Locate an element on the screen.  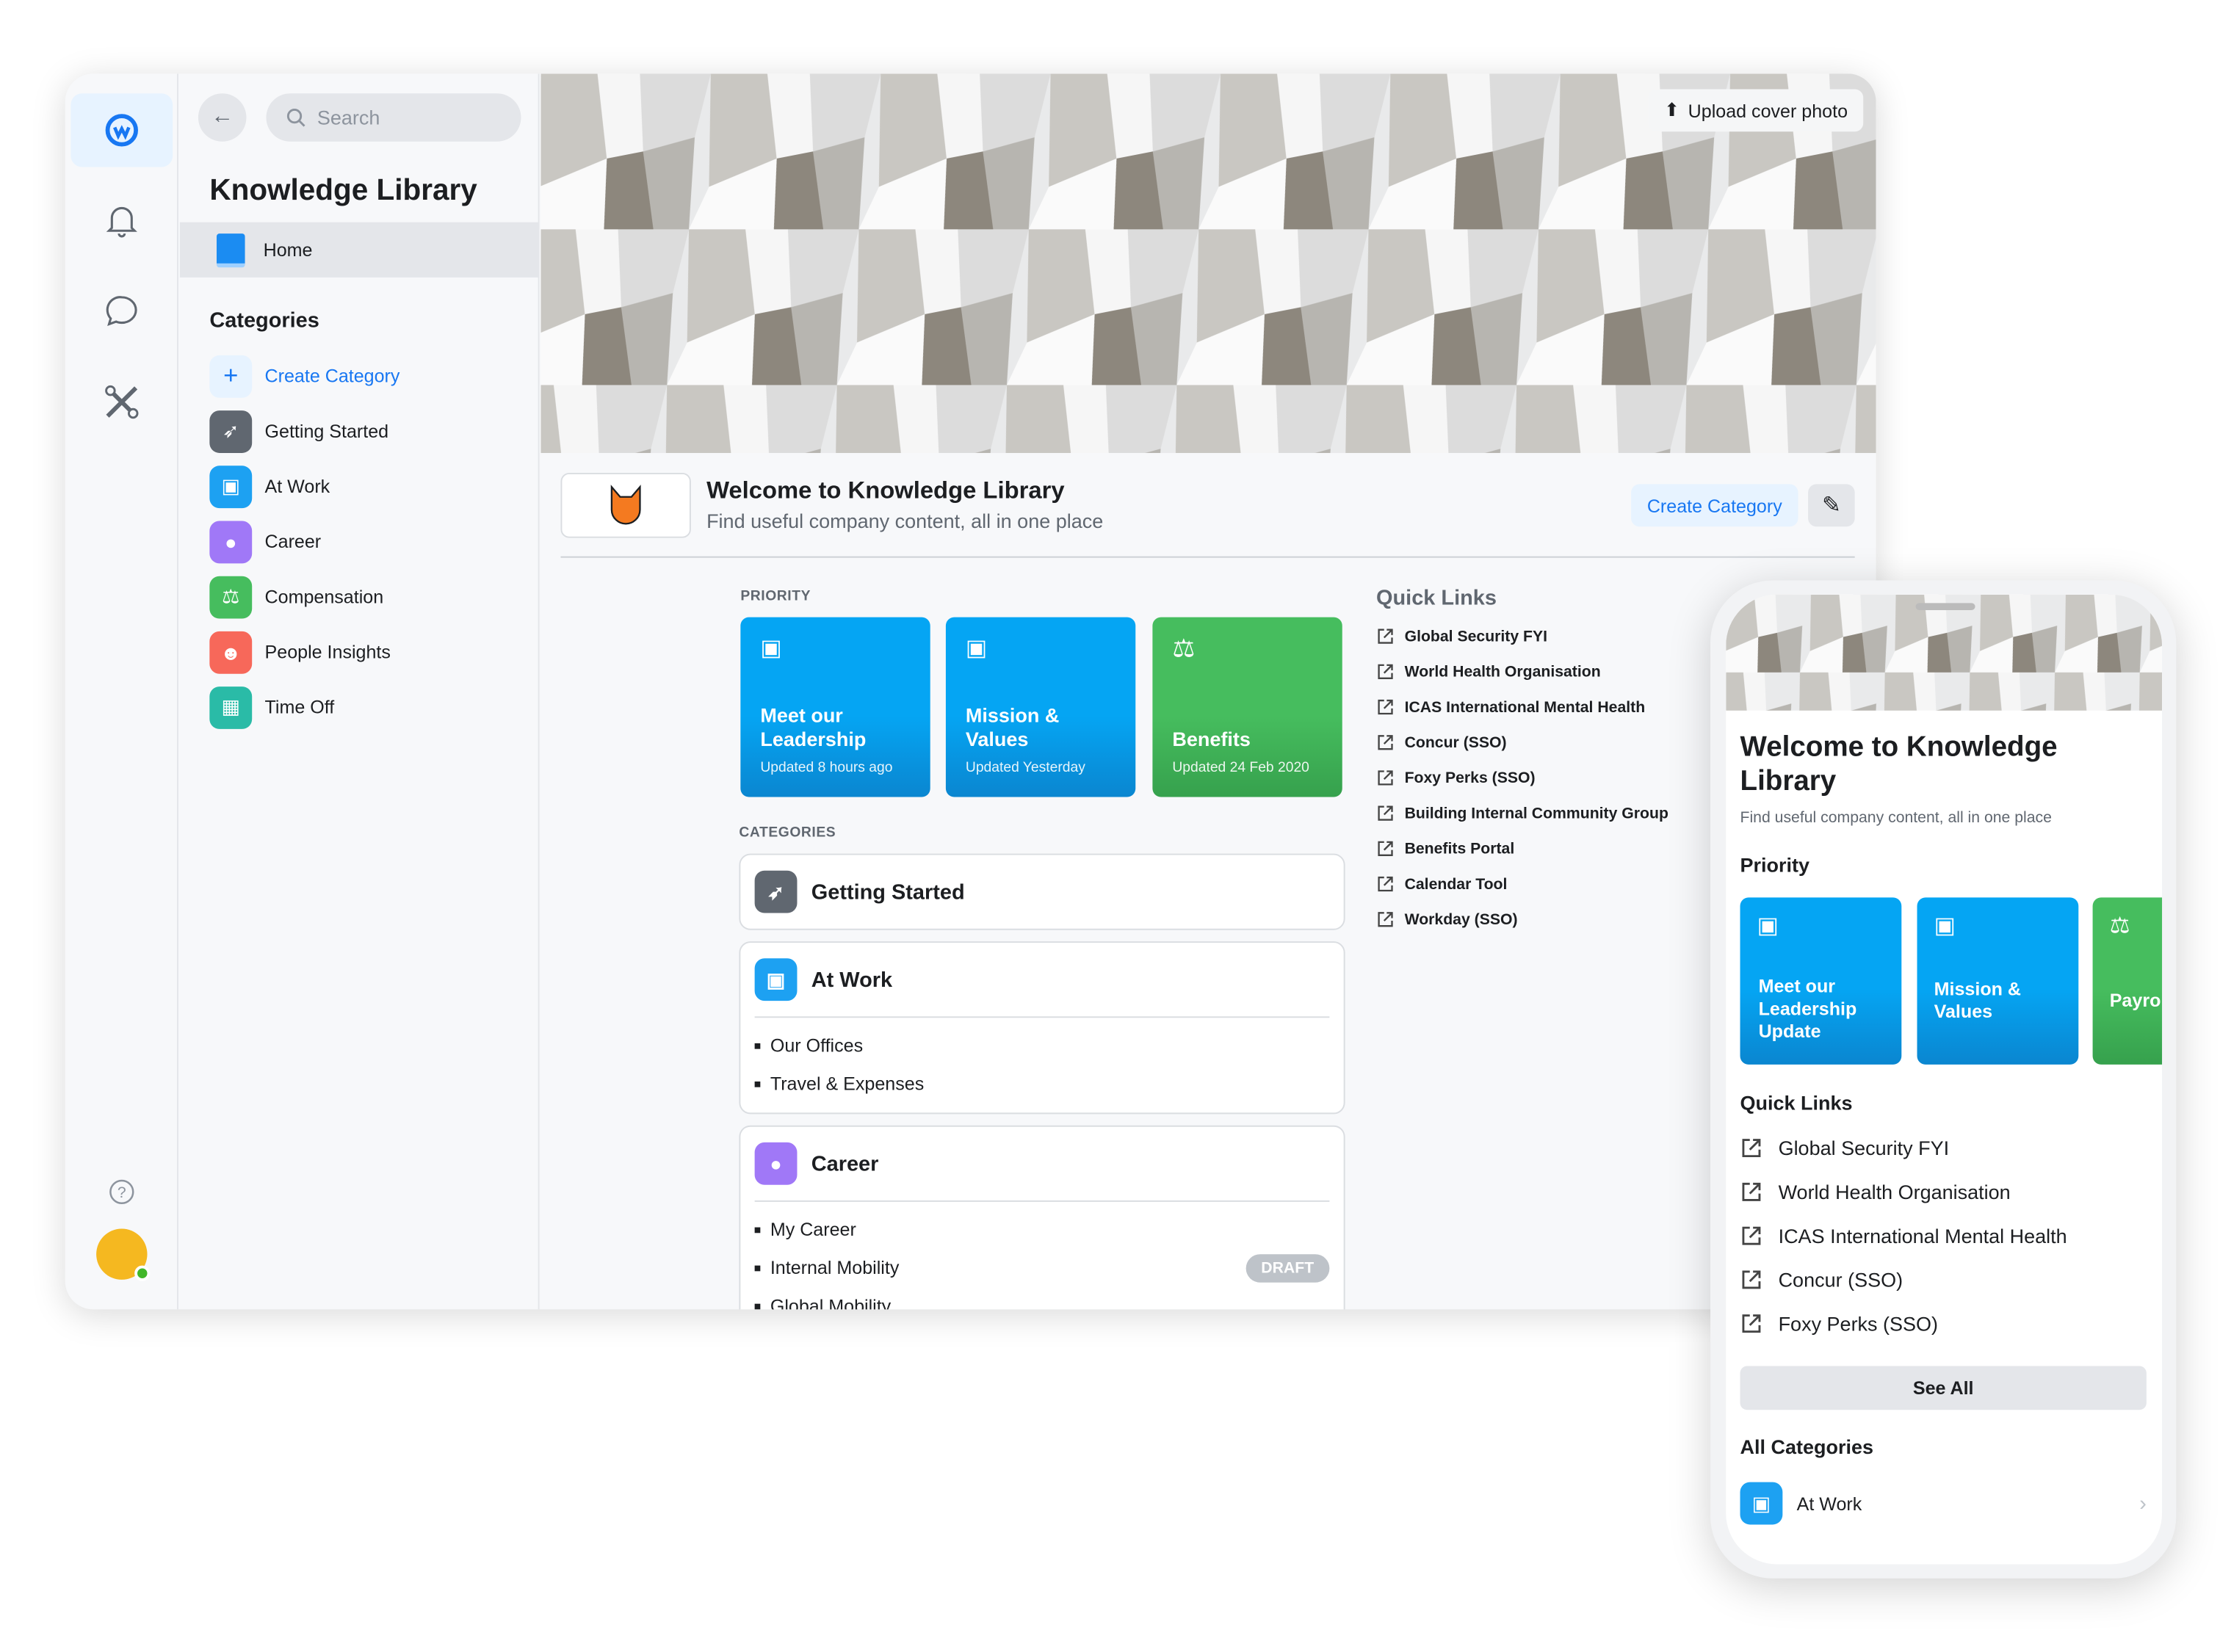
card-title: Mission & Values is located at coordinates (1978, 1000).